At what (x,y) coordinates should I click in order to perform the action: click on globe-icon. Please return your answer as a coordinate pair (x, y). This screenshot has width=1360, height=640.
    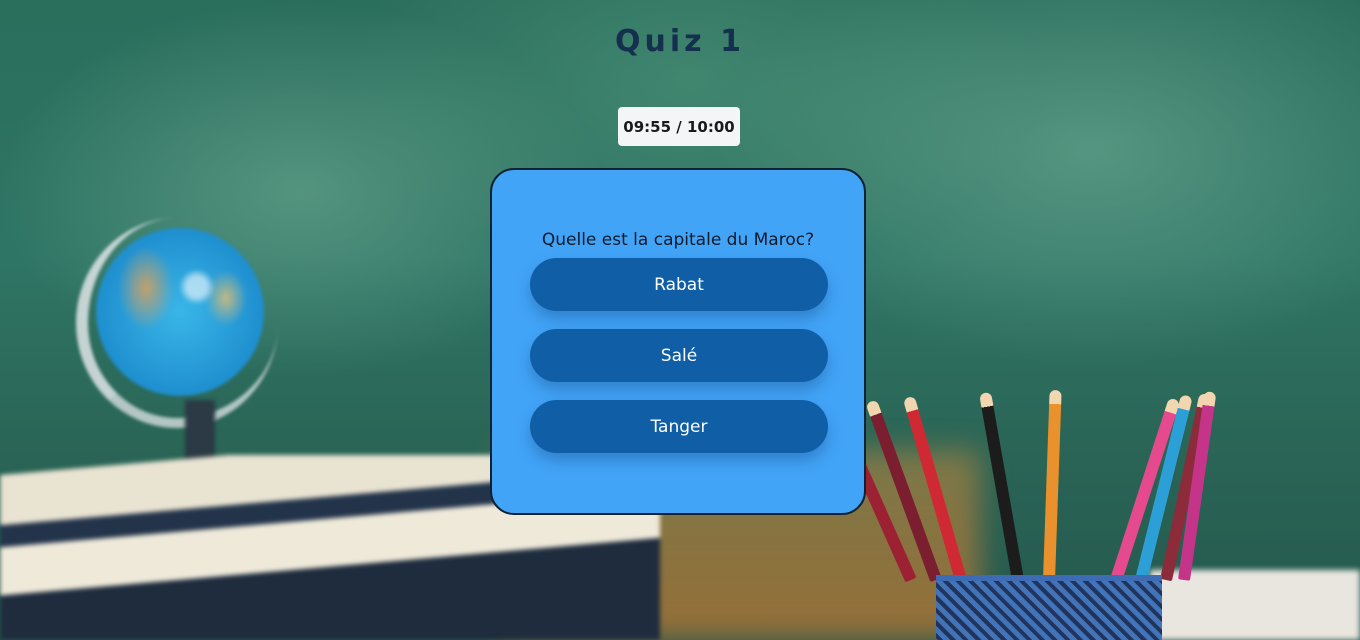
    Looking at the image, I should click on (180, 312).